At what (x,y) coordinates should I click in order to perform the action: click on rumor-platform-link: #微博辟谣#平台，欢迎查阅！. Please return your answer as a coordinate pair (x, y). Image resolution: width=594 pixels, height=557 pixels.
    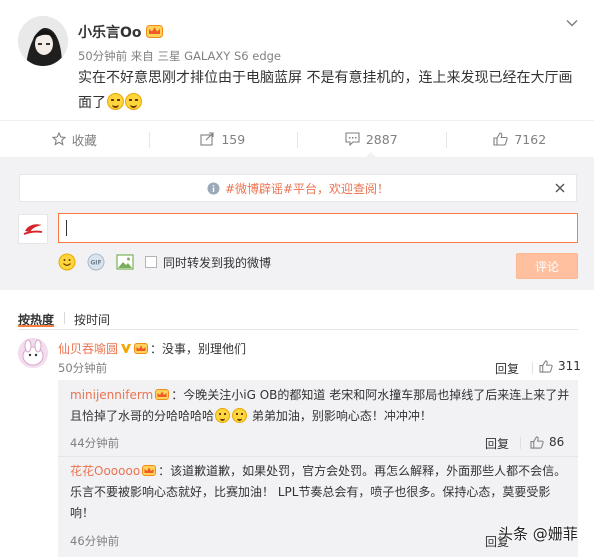
    Looking at the image, I should click on (307, 188).